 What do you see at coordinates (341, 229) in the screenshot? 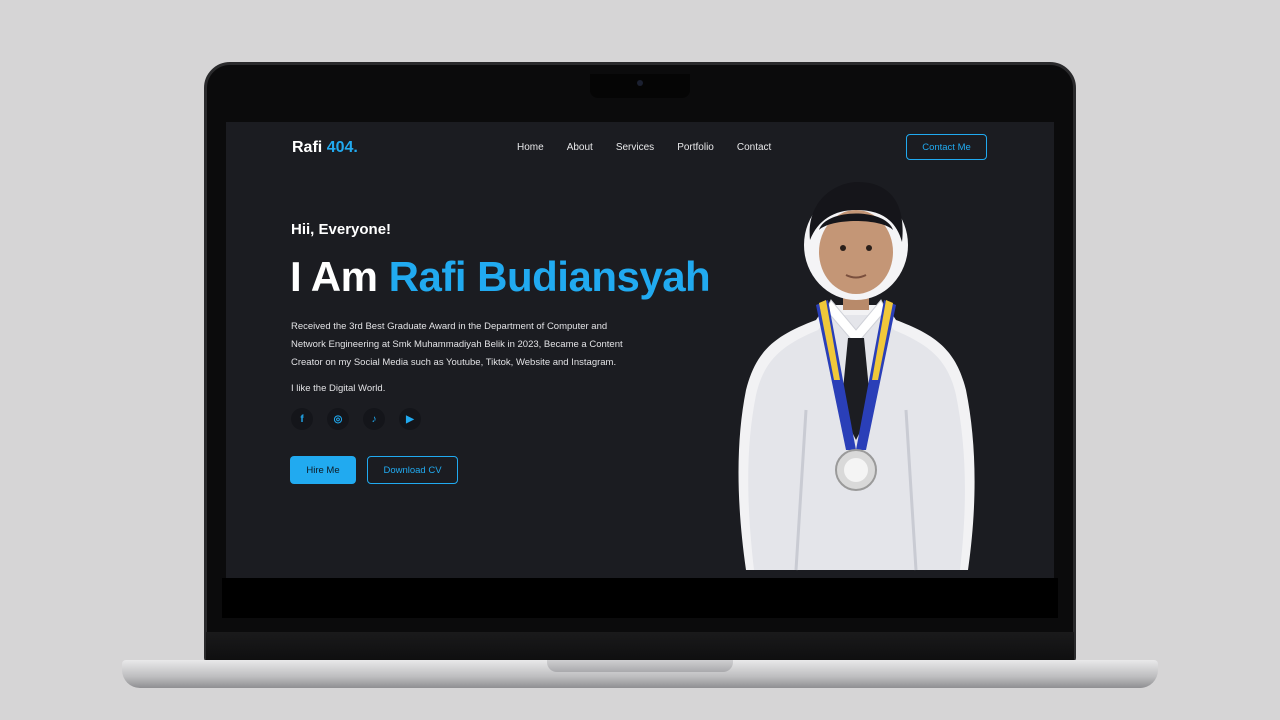
I see `hero-greeting: Hii, Everyone!` at bounding box center [341, 229].